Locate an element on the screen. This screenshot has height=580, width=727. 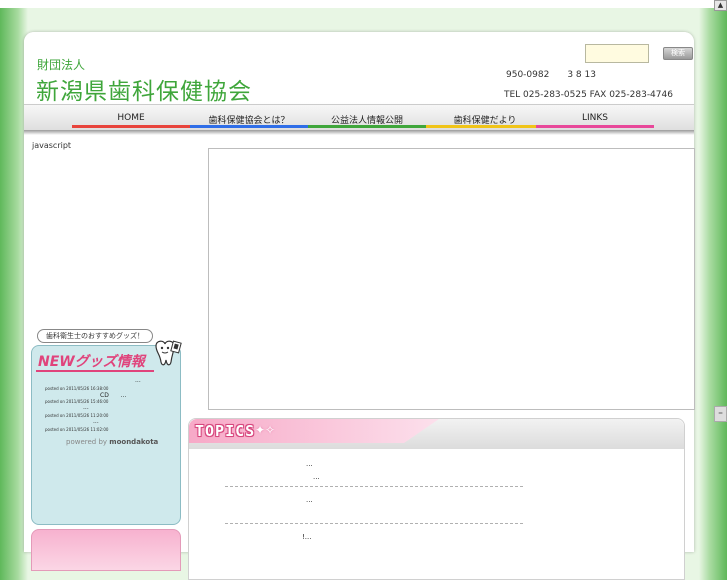
tel-fax-text: TEL 025-283-0525 FAX 025-283-4746 is located at coordinates (588, 95).